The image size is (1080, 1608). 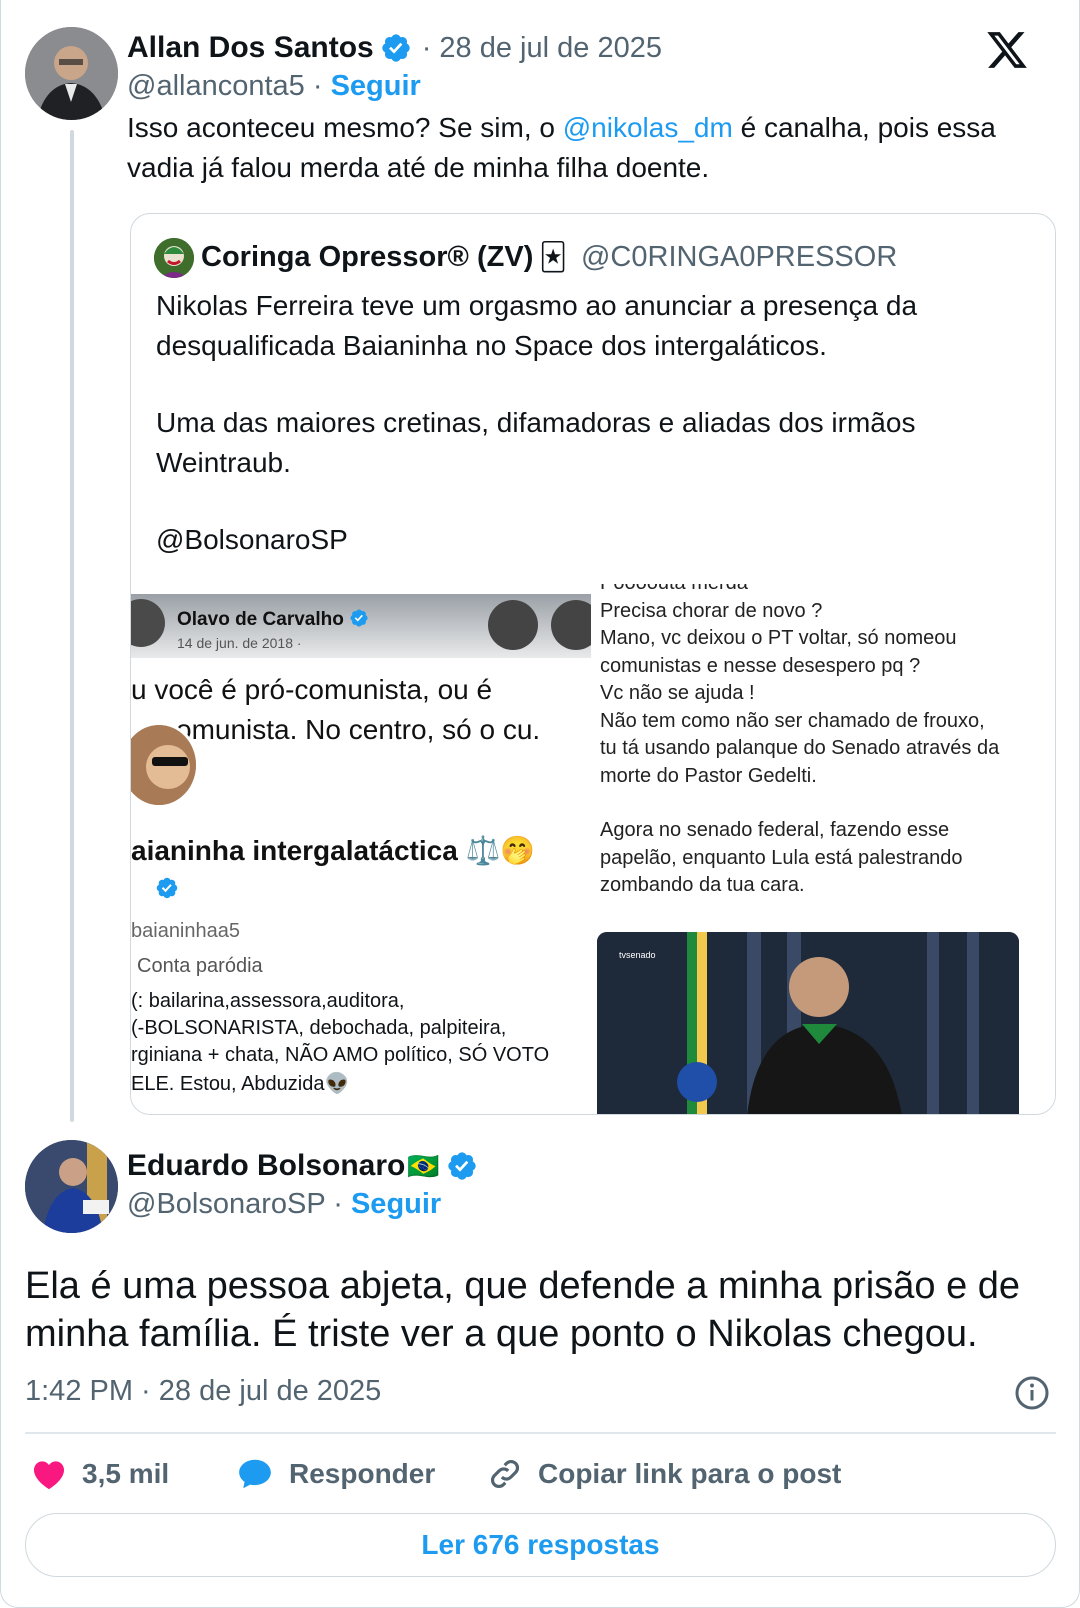 I want to click on comment-line: papelão, enquanto Lula está palestrando, so click(x=781, y=857).